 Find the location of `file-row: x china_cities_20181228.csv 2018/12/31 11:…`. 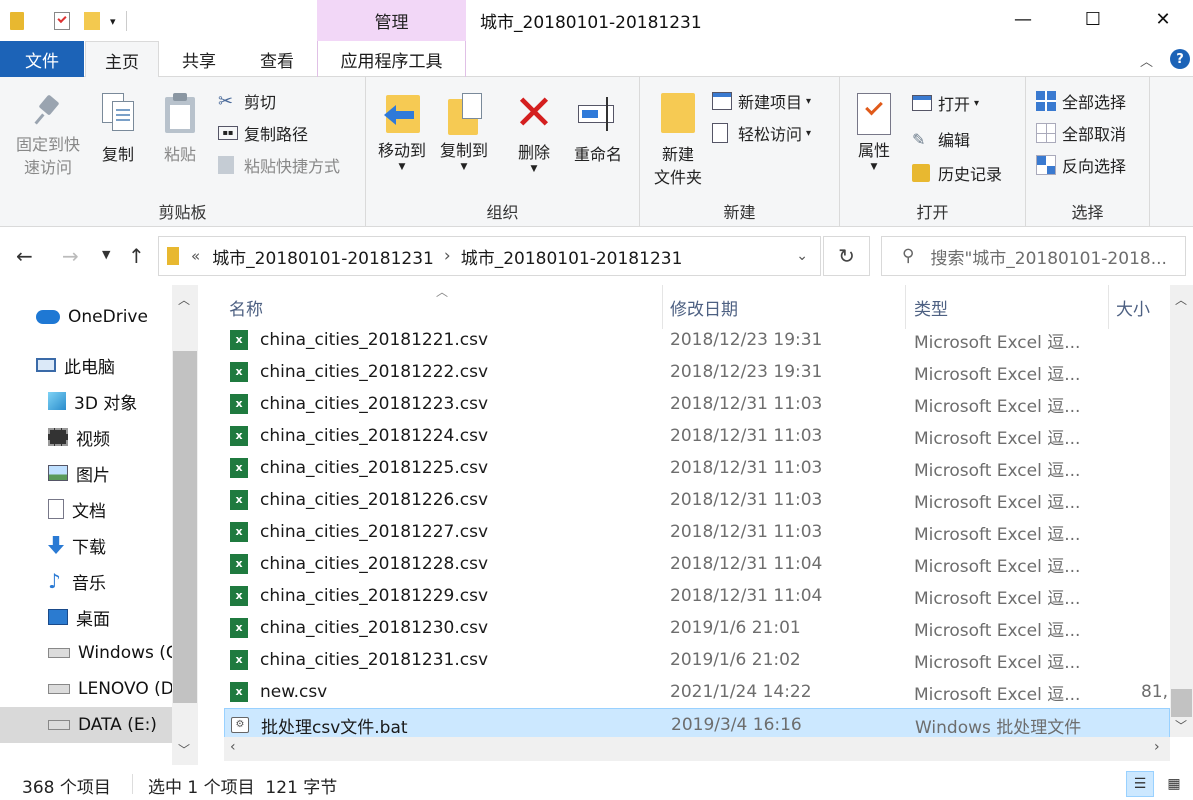

file-row: x china_cities_20181228.csv 2018/12/31 11:… is located at coordinates (697, 564).